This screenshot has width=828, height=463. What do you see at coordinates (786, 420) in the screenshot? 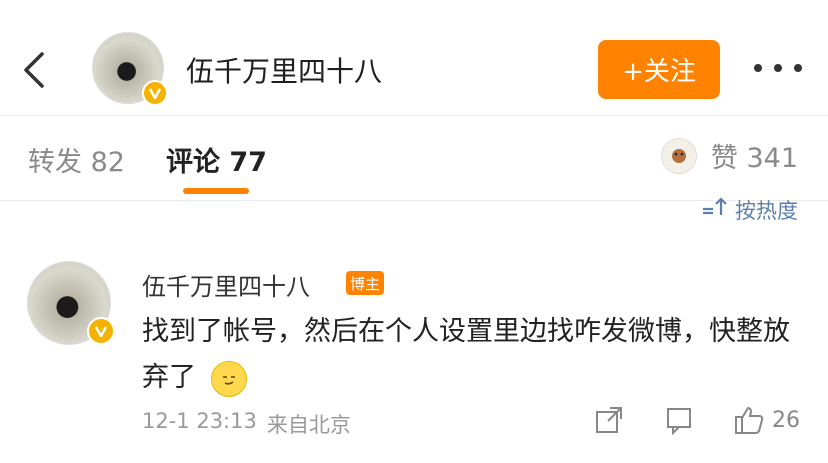
I see `like-count: 26` at bounding box center [786, 420].